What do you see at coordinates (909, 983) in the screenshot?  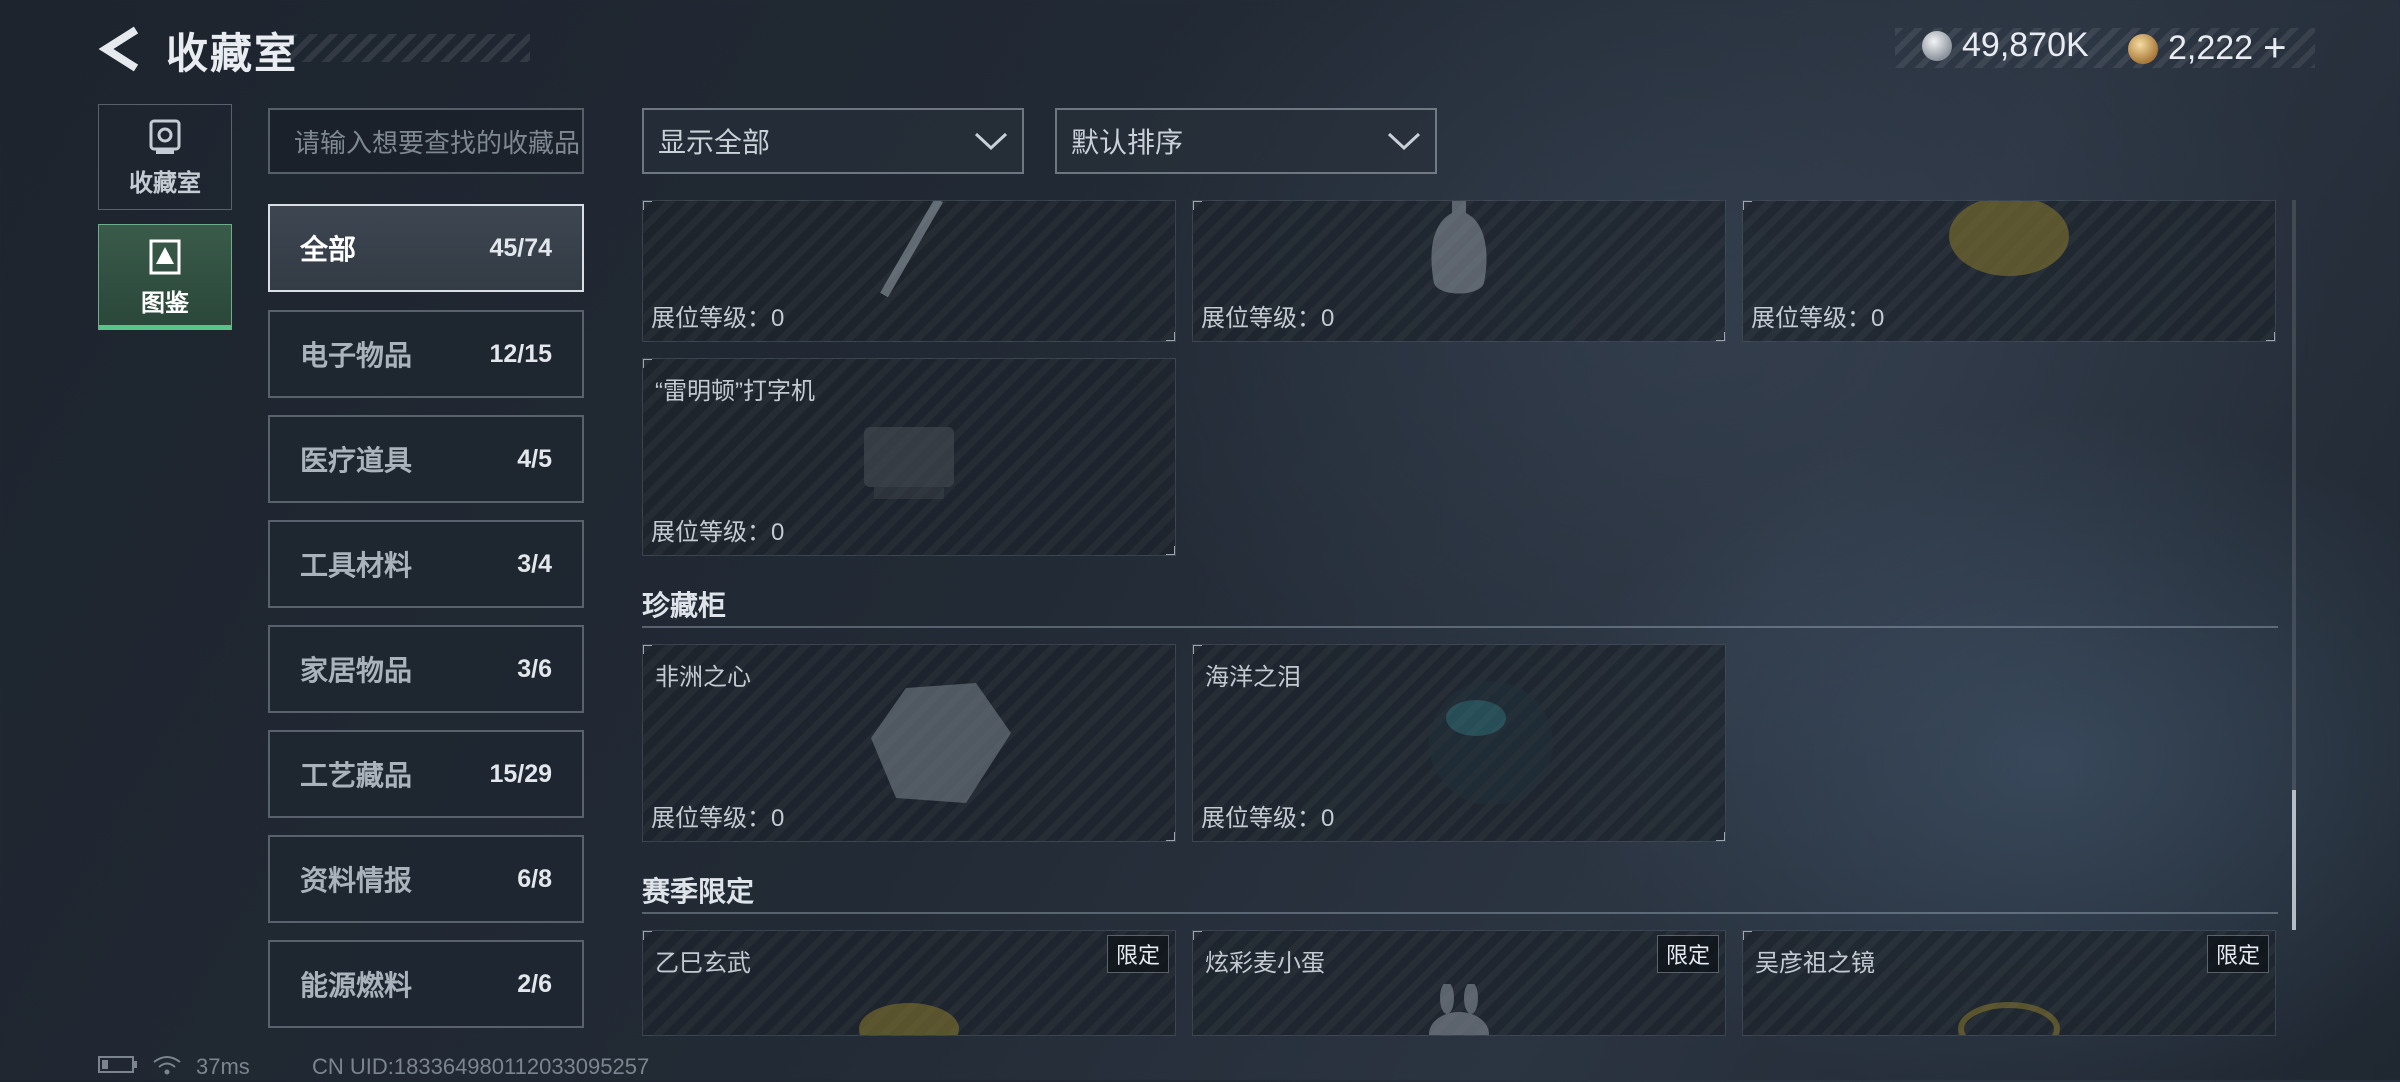 I see `collection-card: 乙巳玄武 限定` at bounding box center [909, 983].